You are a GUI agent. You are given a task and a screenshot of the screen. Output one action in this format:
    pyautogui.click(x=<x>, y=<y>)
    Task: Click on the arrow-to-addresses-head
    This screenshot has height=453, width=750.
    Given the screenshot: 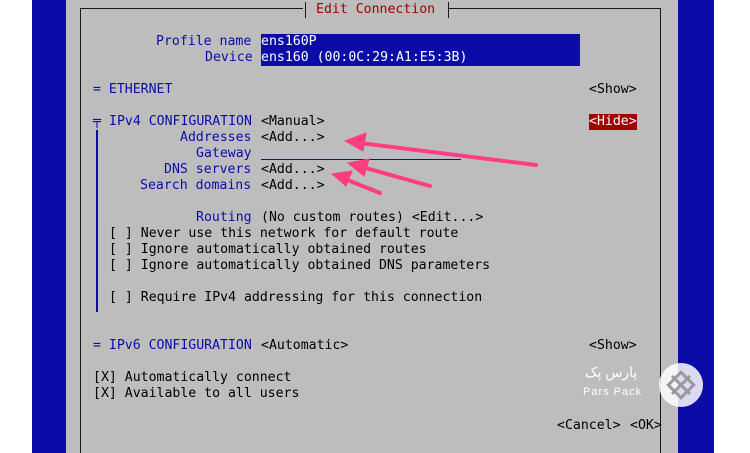 What is the action you would take?
    pyautogui.click(x=355, y=142)
    